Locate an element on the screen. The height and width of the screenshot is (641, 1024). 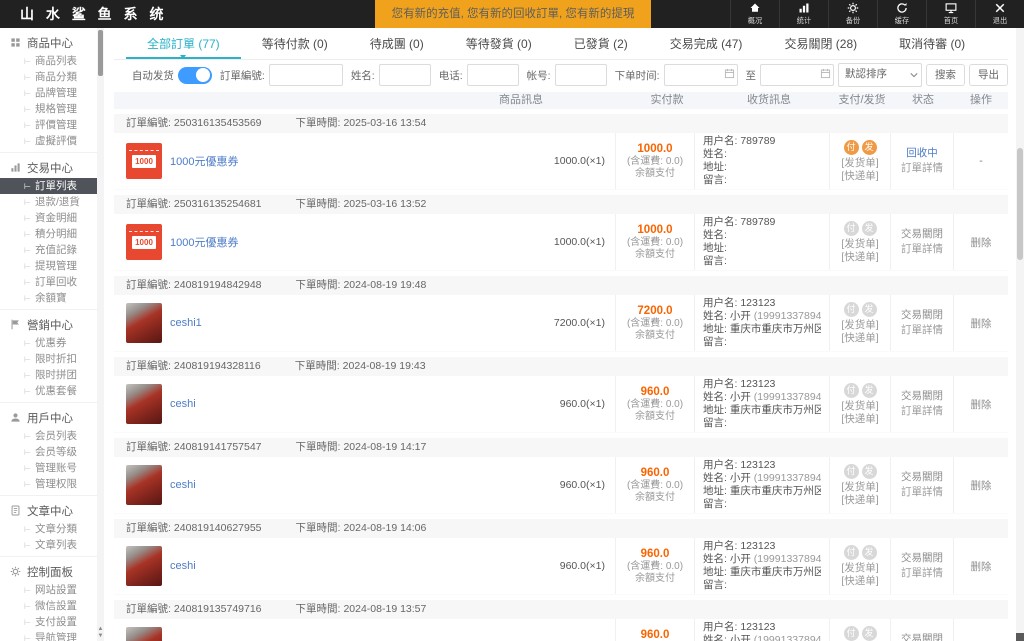
sidebar-item: ⊢ 充值記錄 is located at coordinates (48, 250).